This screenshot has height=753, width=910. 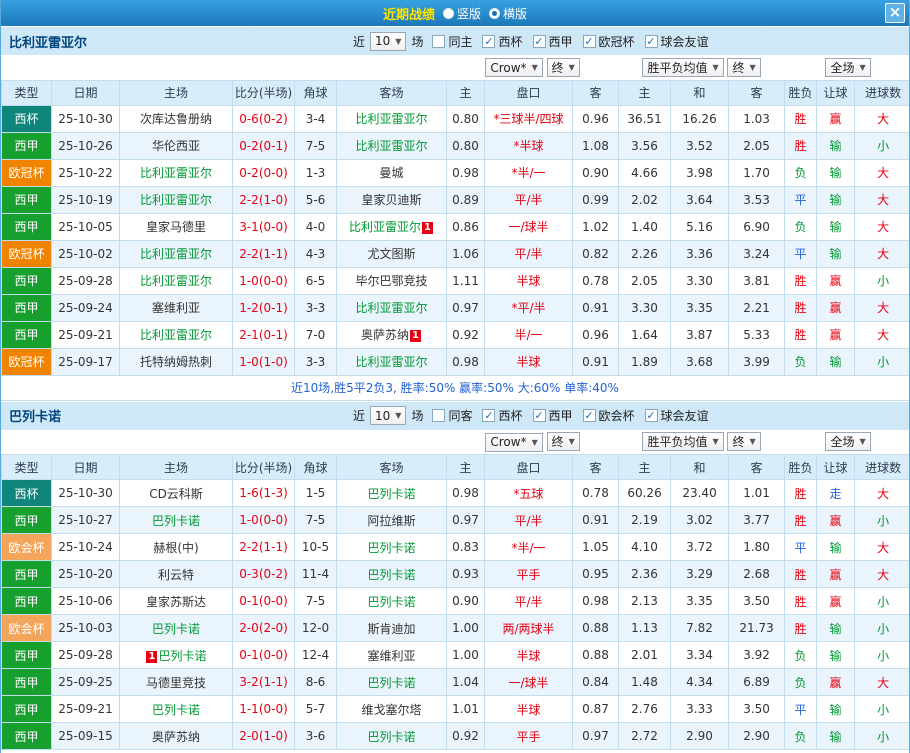 I want to click on handicap-away-odds: 0.88, so click(x=596, y=628).